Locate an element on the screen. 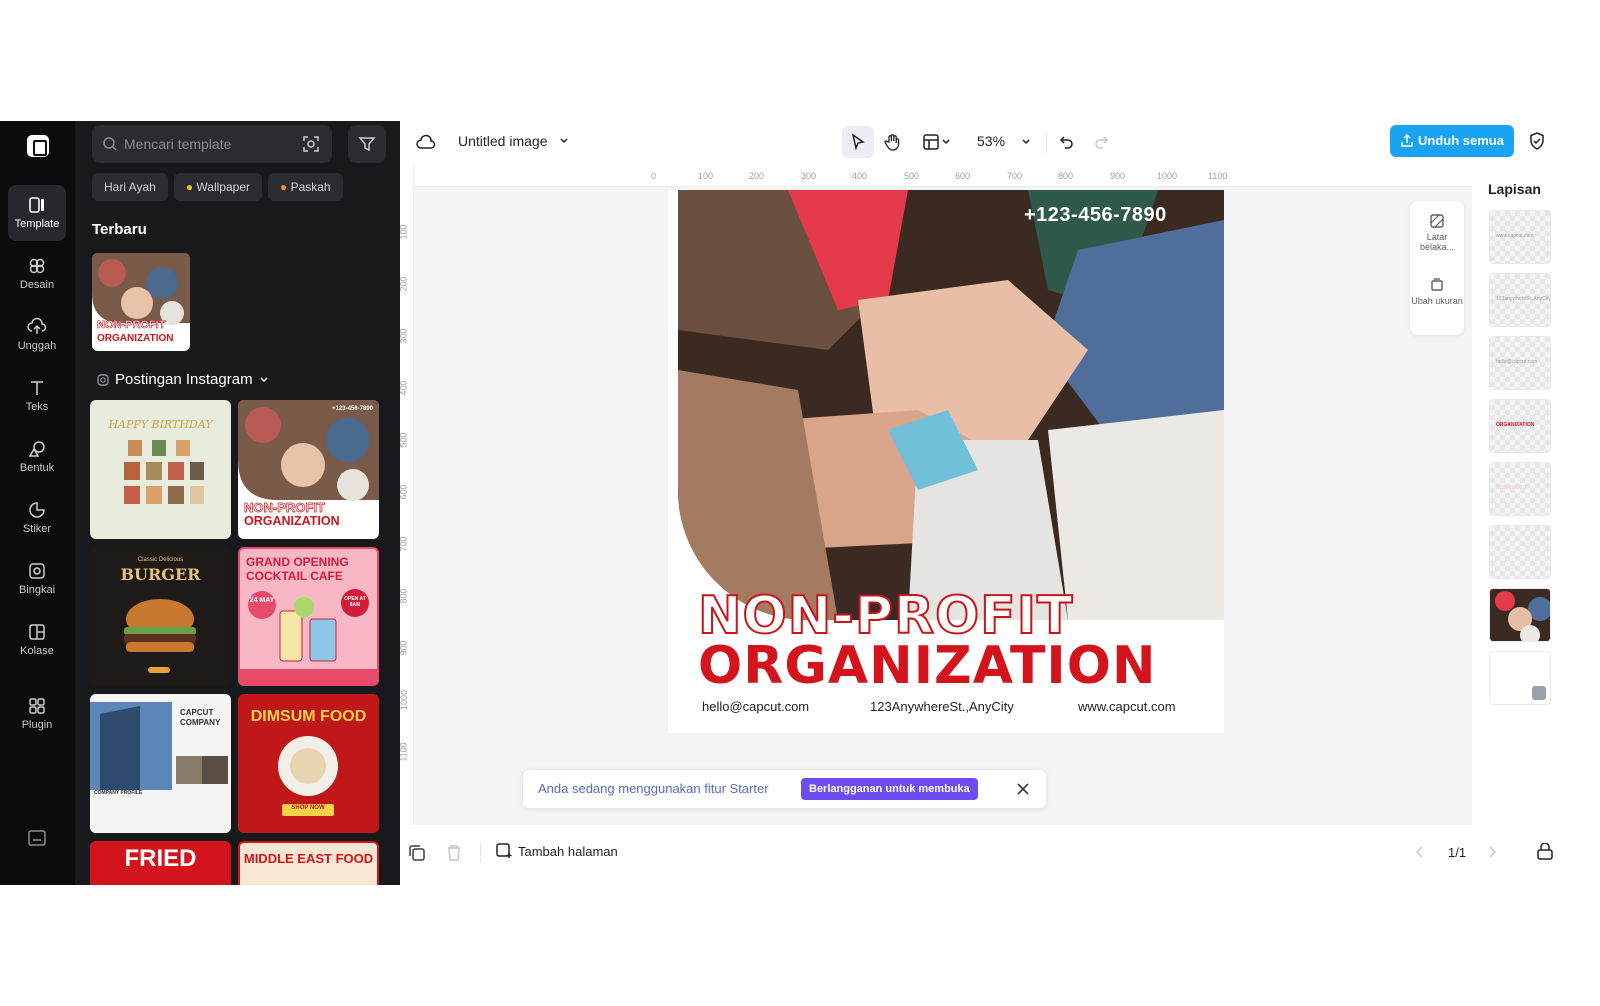  delete-page-icon is located at coordinates (454, 853).